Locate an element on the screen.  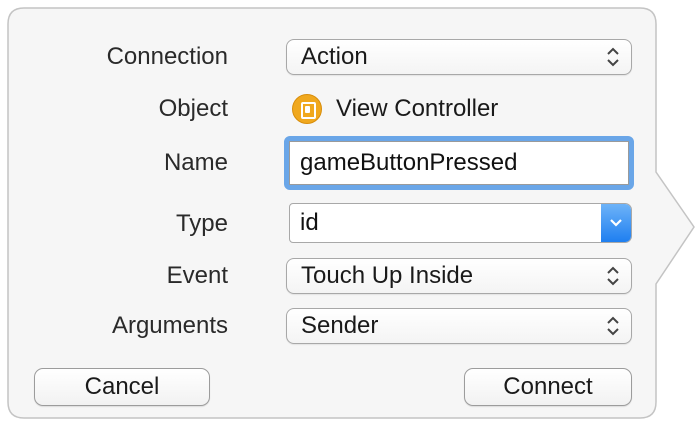
type-input is located at coordinates (445, 222).